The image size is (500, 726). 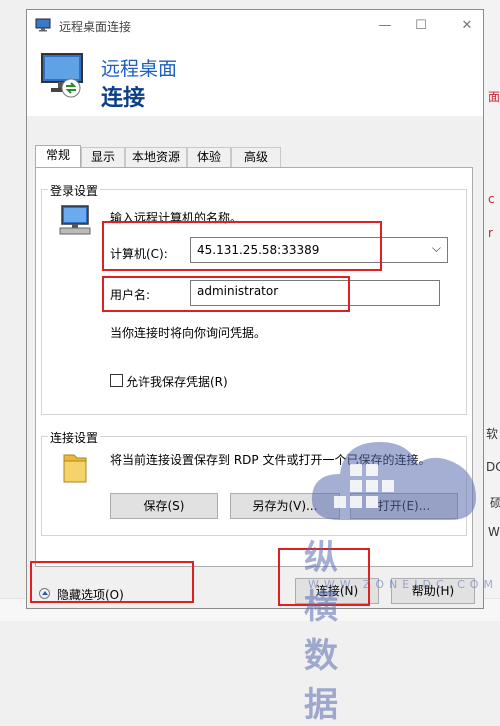 I want to click on background-text: 软, so click(x=492, y=434).